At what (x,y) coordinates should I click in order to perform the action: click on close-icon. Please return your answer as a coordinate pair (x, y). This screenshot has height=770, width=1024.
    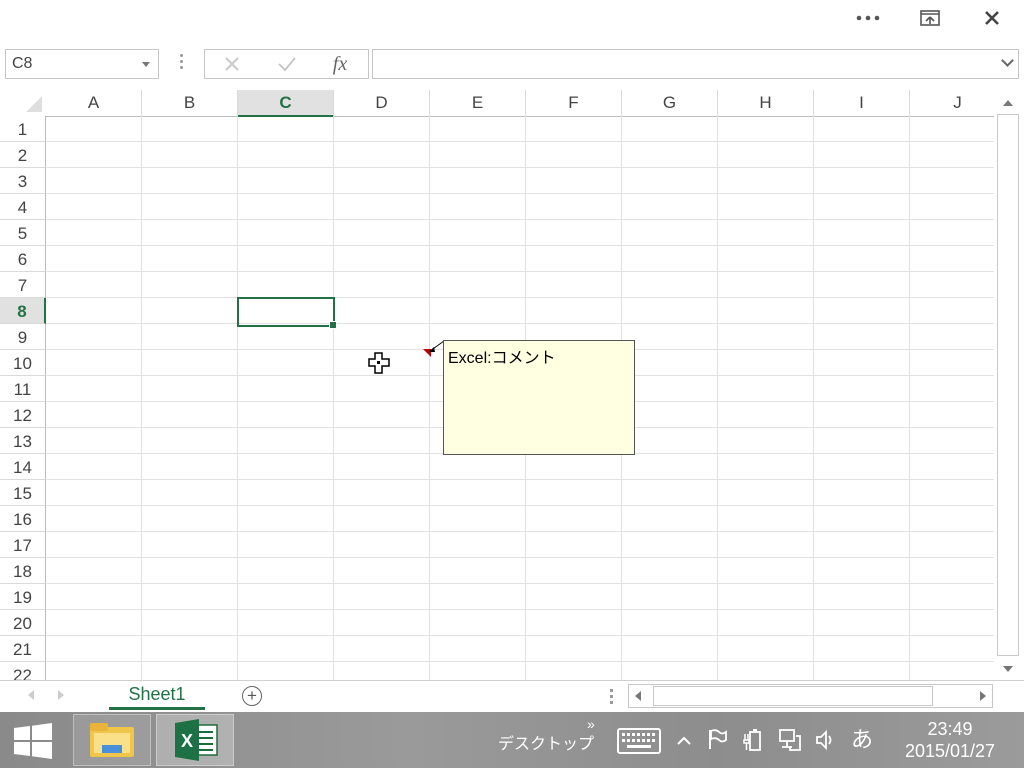
    Looking at the image, I should click on (992, 18).